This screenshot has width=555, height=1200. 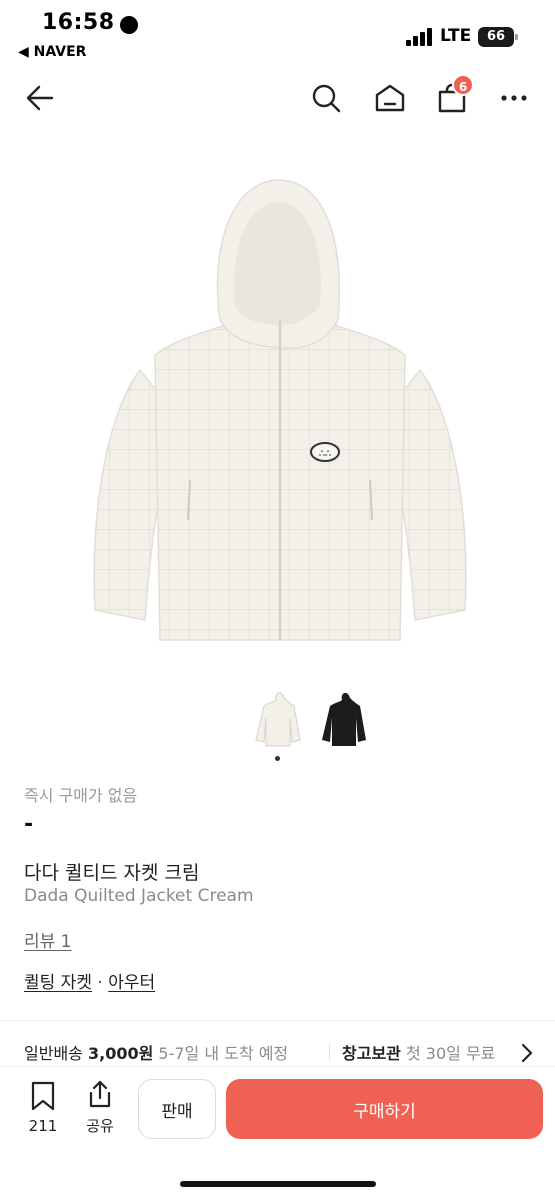 I want to click on more-options-button, so click(x=514, y=98).